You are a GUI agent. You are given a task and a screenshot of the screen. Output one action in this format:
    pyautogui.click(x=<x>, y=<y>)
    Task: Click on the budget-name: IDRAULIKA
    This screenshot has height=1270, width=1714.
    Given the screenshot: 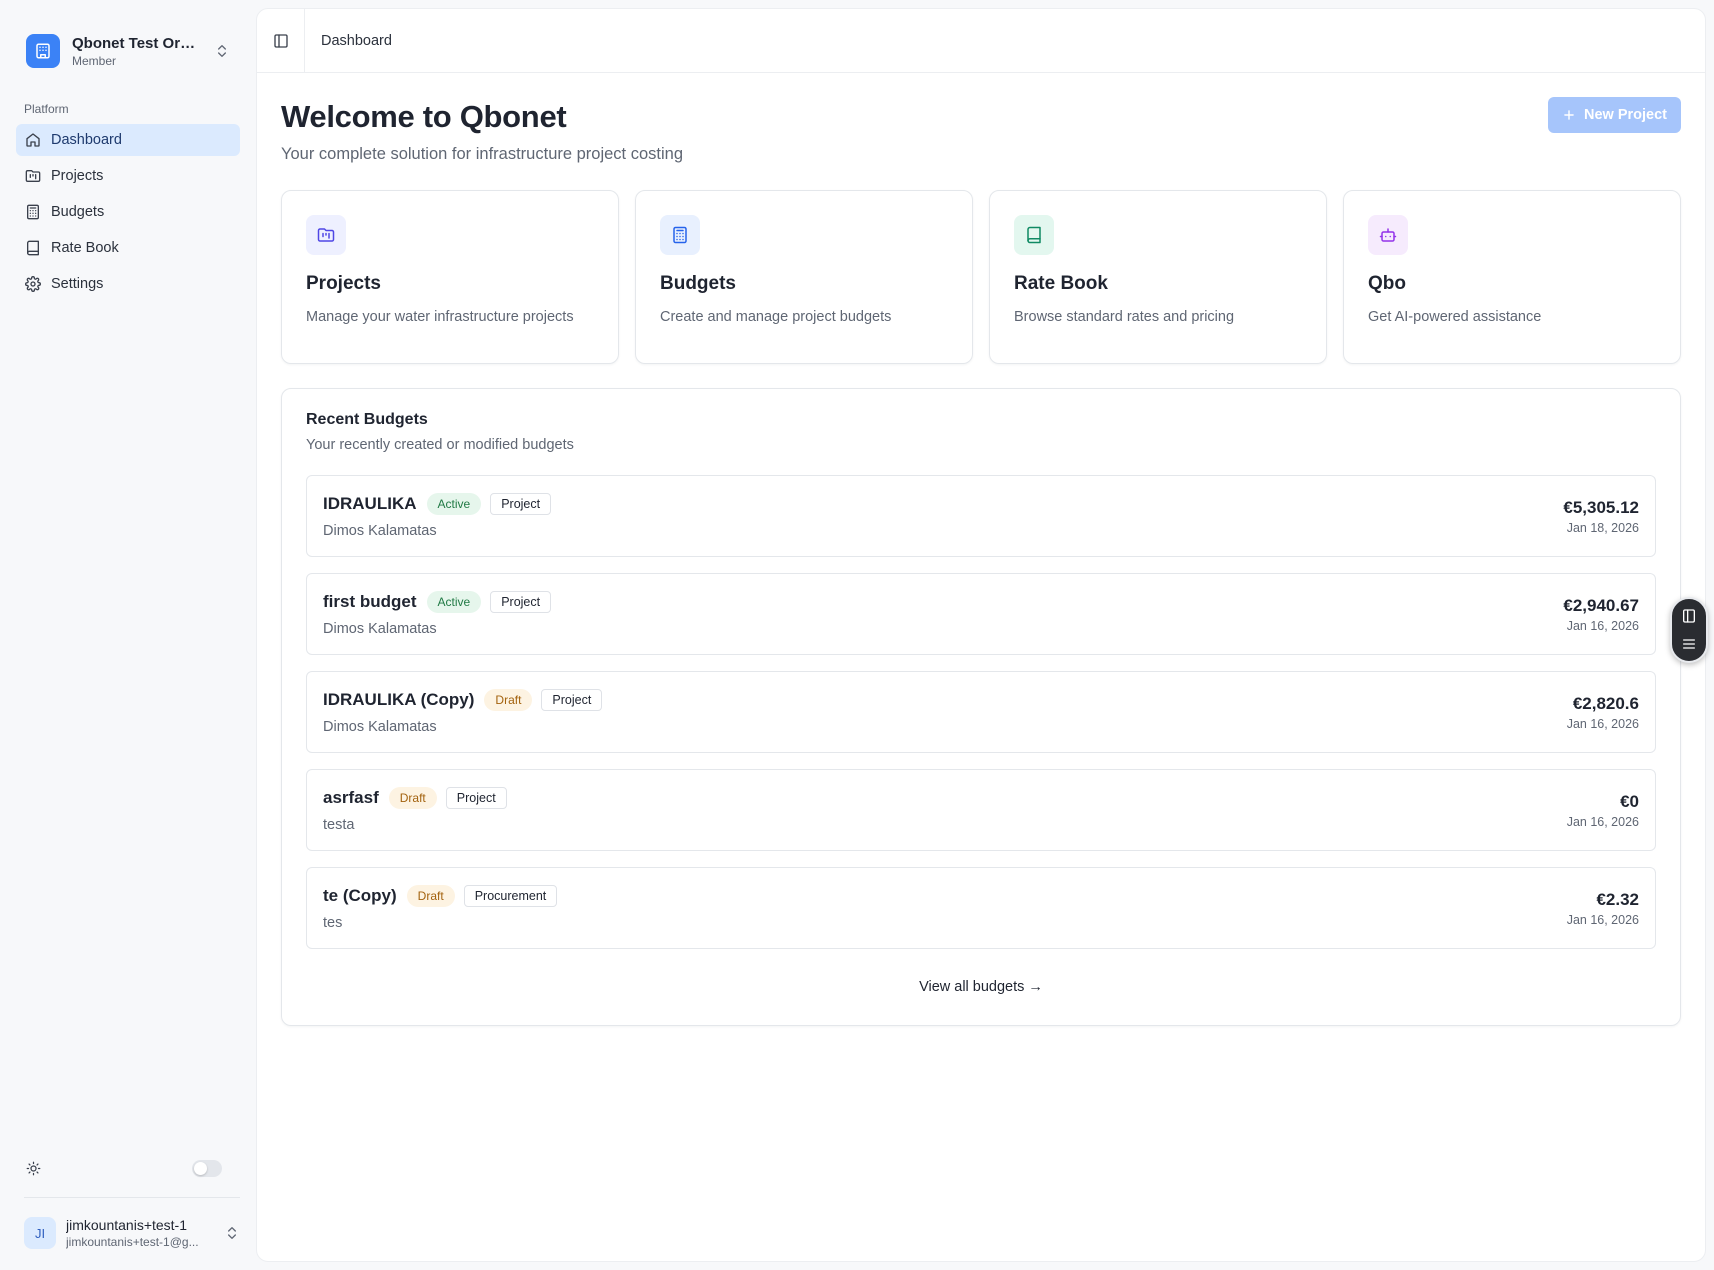 What is the action you would take?
    pyautogui.click(x=370, y=503)
    